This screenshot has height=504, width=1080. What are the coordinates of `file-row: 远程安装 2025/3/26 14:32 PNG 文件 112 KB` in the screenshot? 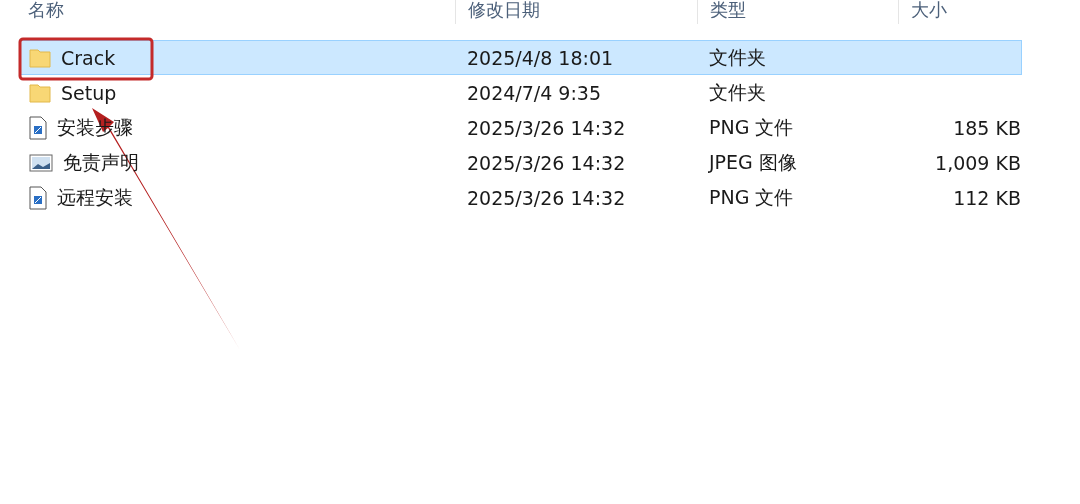 It's located at (521, 197).